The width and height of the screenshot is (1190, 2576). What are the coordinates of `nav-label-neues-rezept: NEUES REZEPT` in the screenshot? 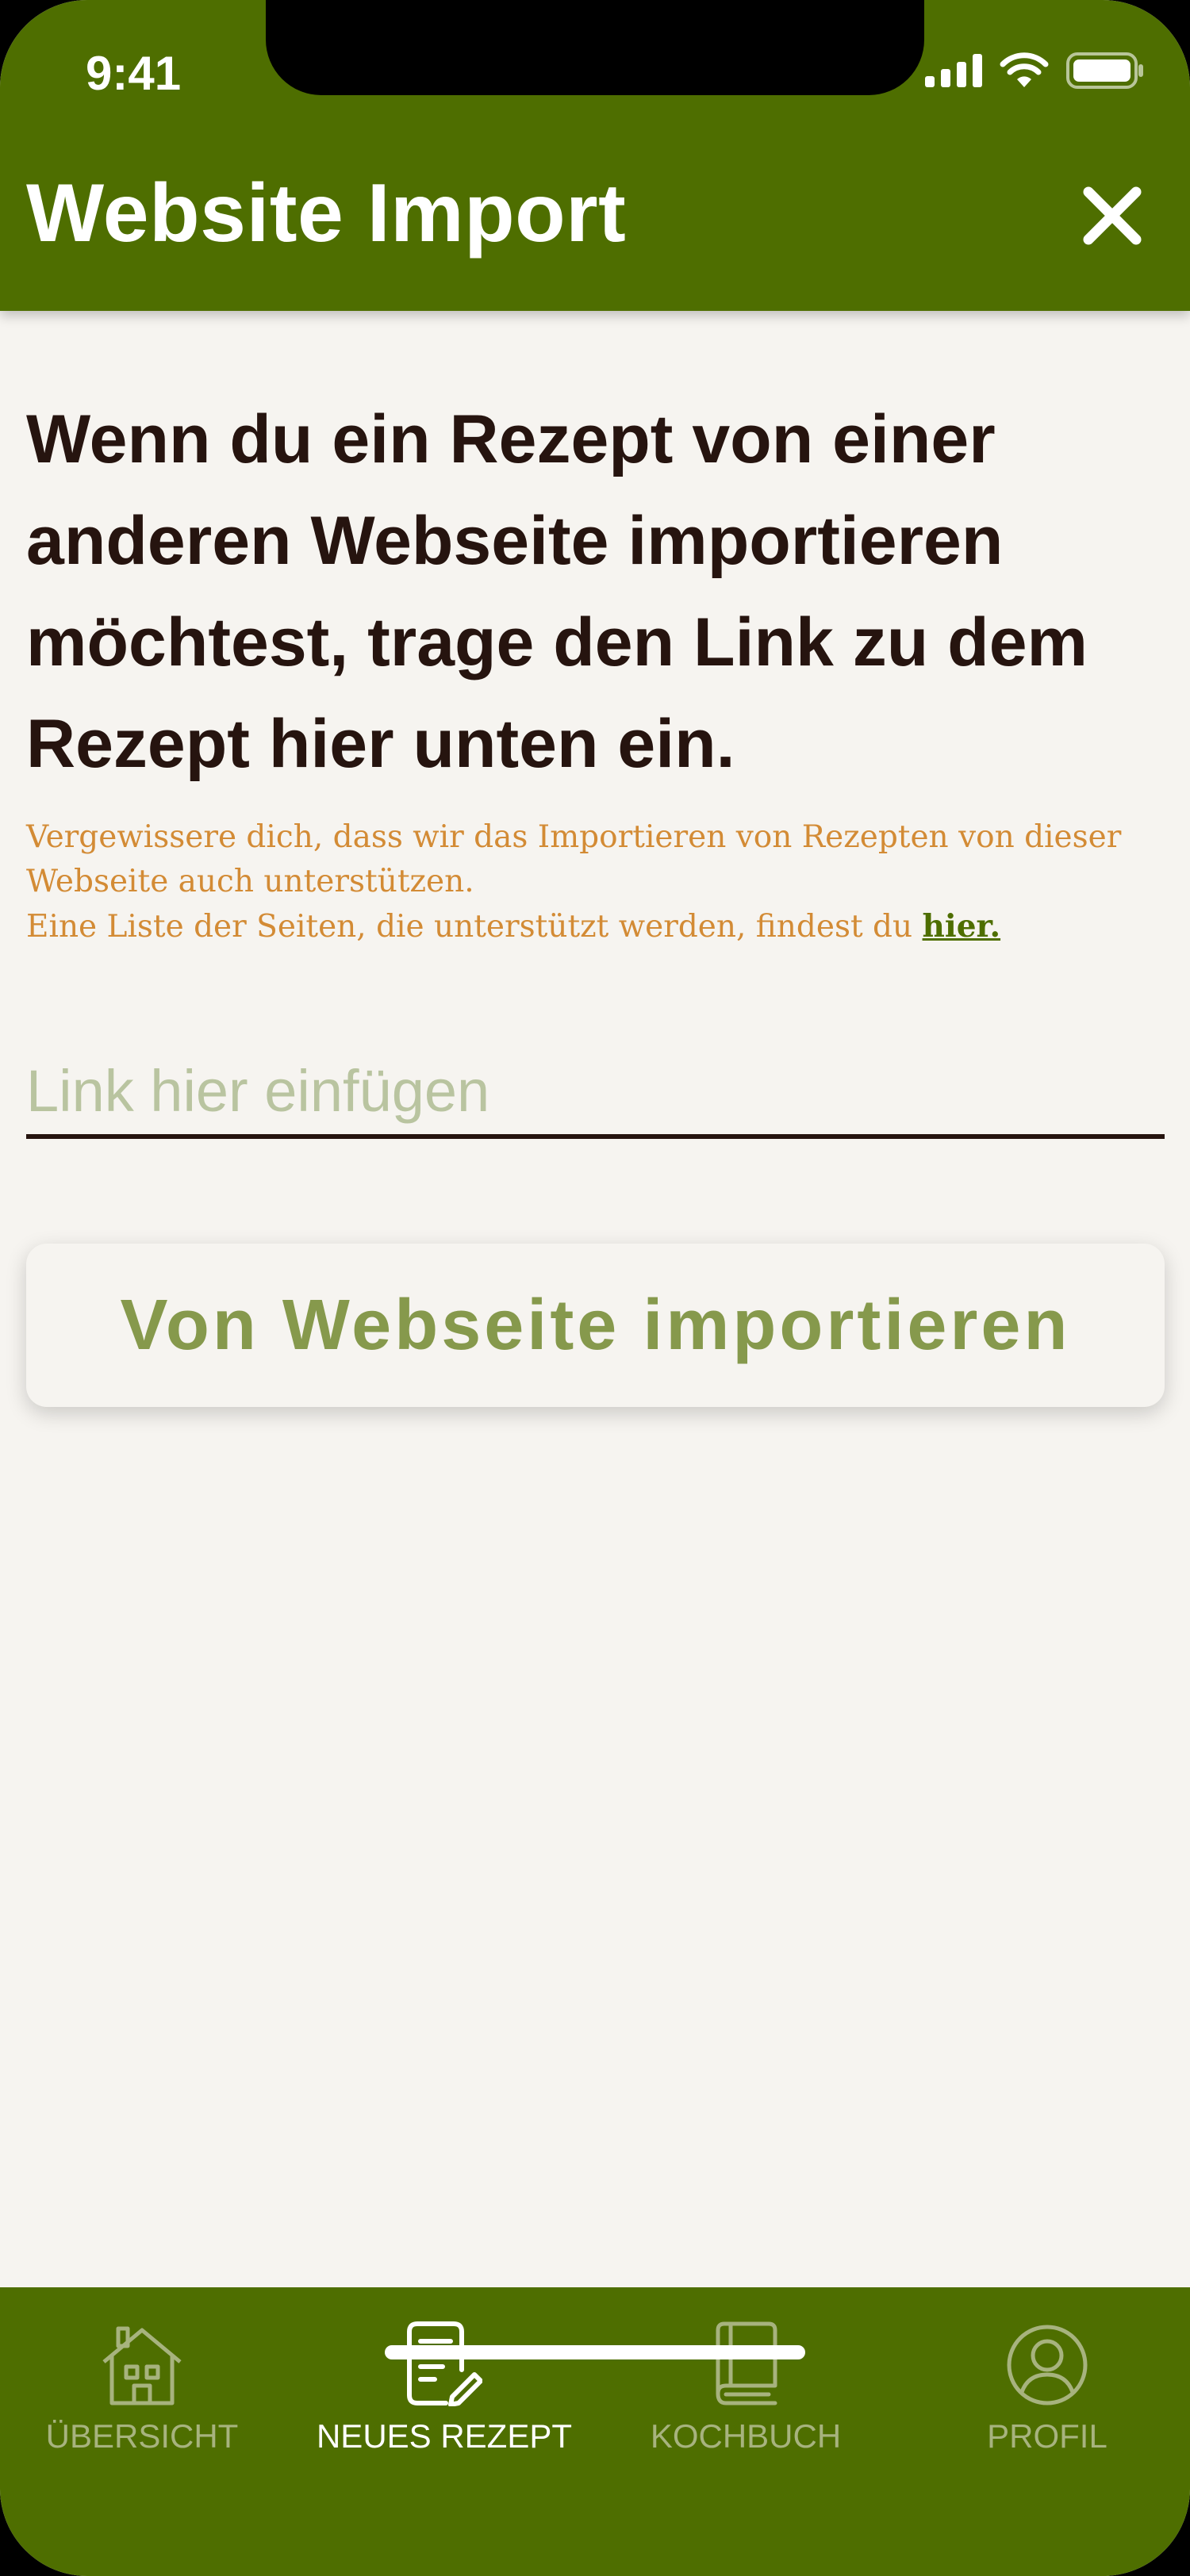 It's located at (444, 2436).